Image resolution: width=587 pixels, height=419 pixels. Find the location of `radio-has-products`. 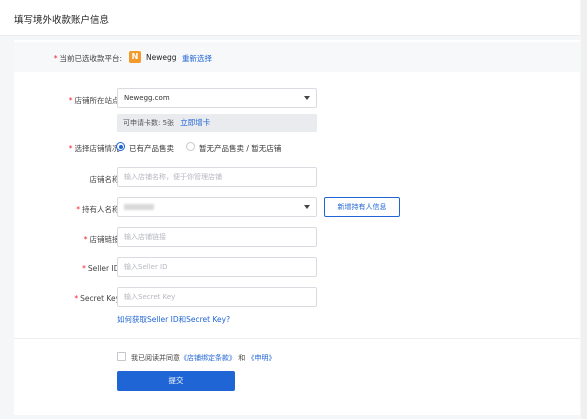

radio-has-products is located at coordinates (120, 146).